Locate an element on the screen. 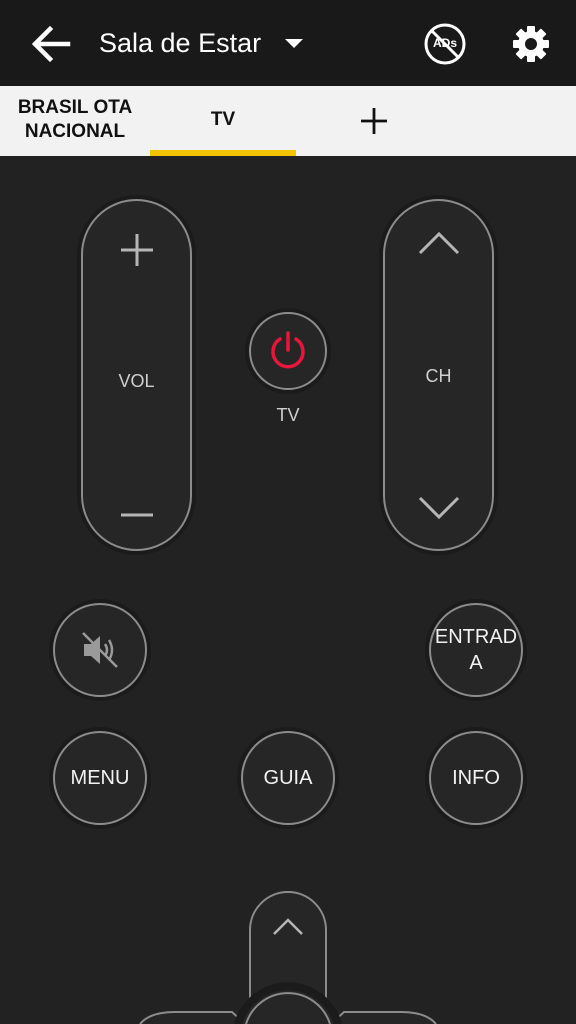 This screenshot has width=576, height=1024. no-ads-button: ADs is located at coordinates (445, 44).